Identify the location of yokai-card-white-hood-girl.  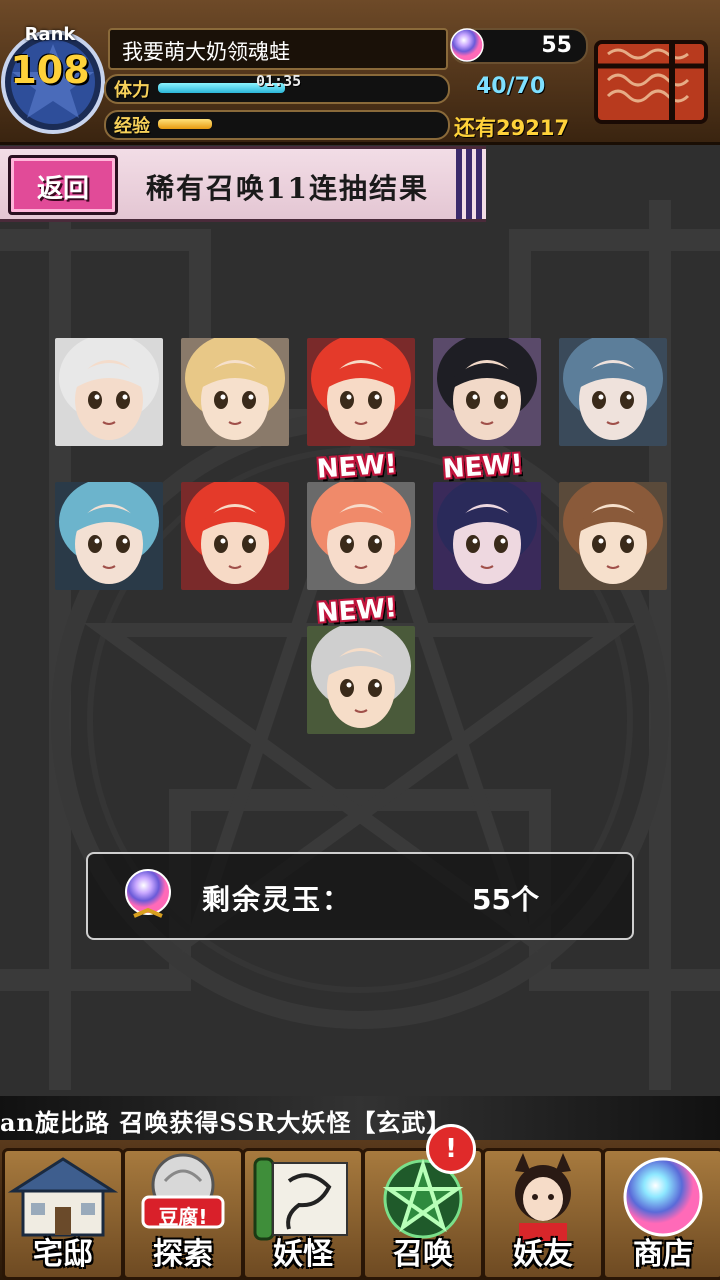
(109, 392).